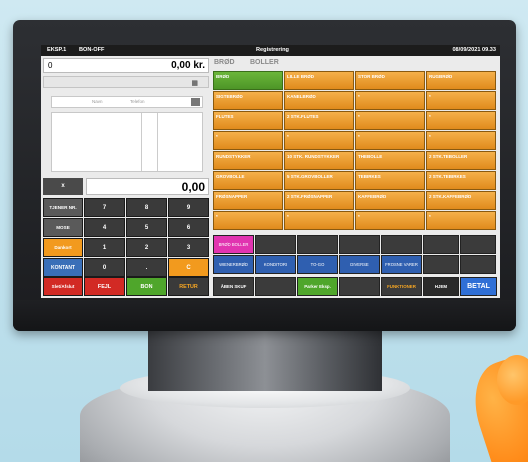 The width and height of the screenshot is (528, 462). What do you see at coordinates (233, 244) in the screenshot?
I see `category-brod-boller-button: BRØD BOLLER` at bounding box center [233, 244].